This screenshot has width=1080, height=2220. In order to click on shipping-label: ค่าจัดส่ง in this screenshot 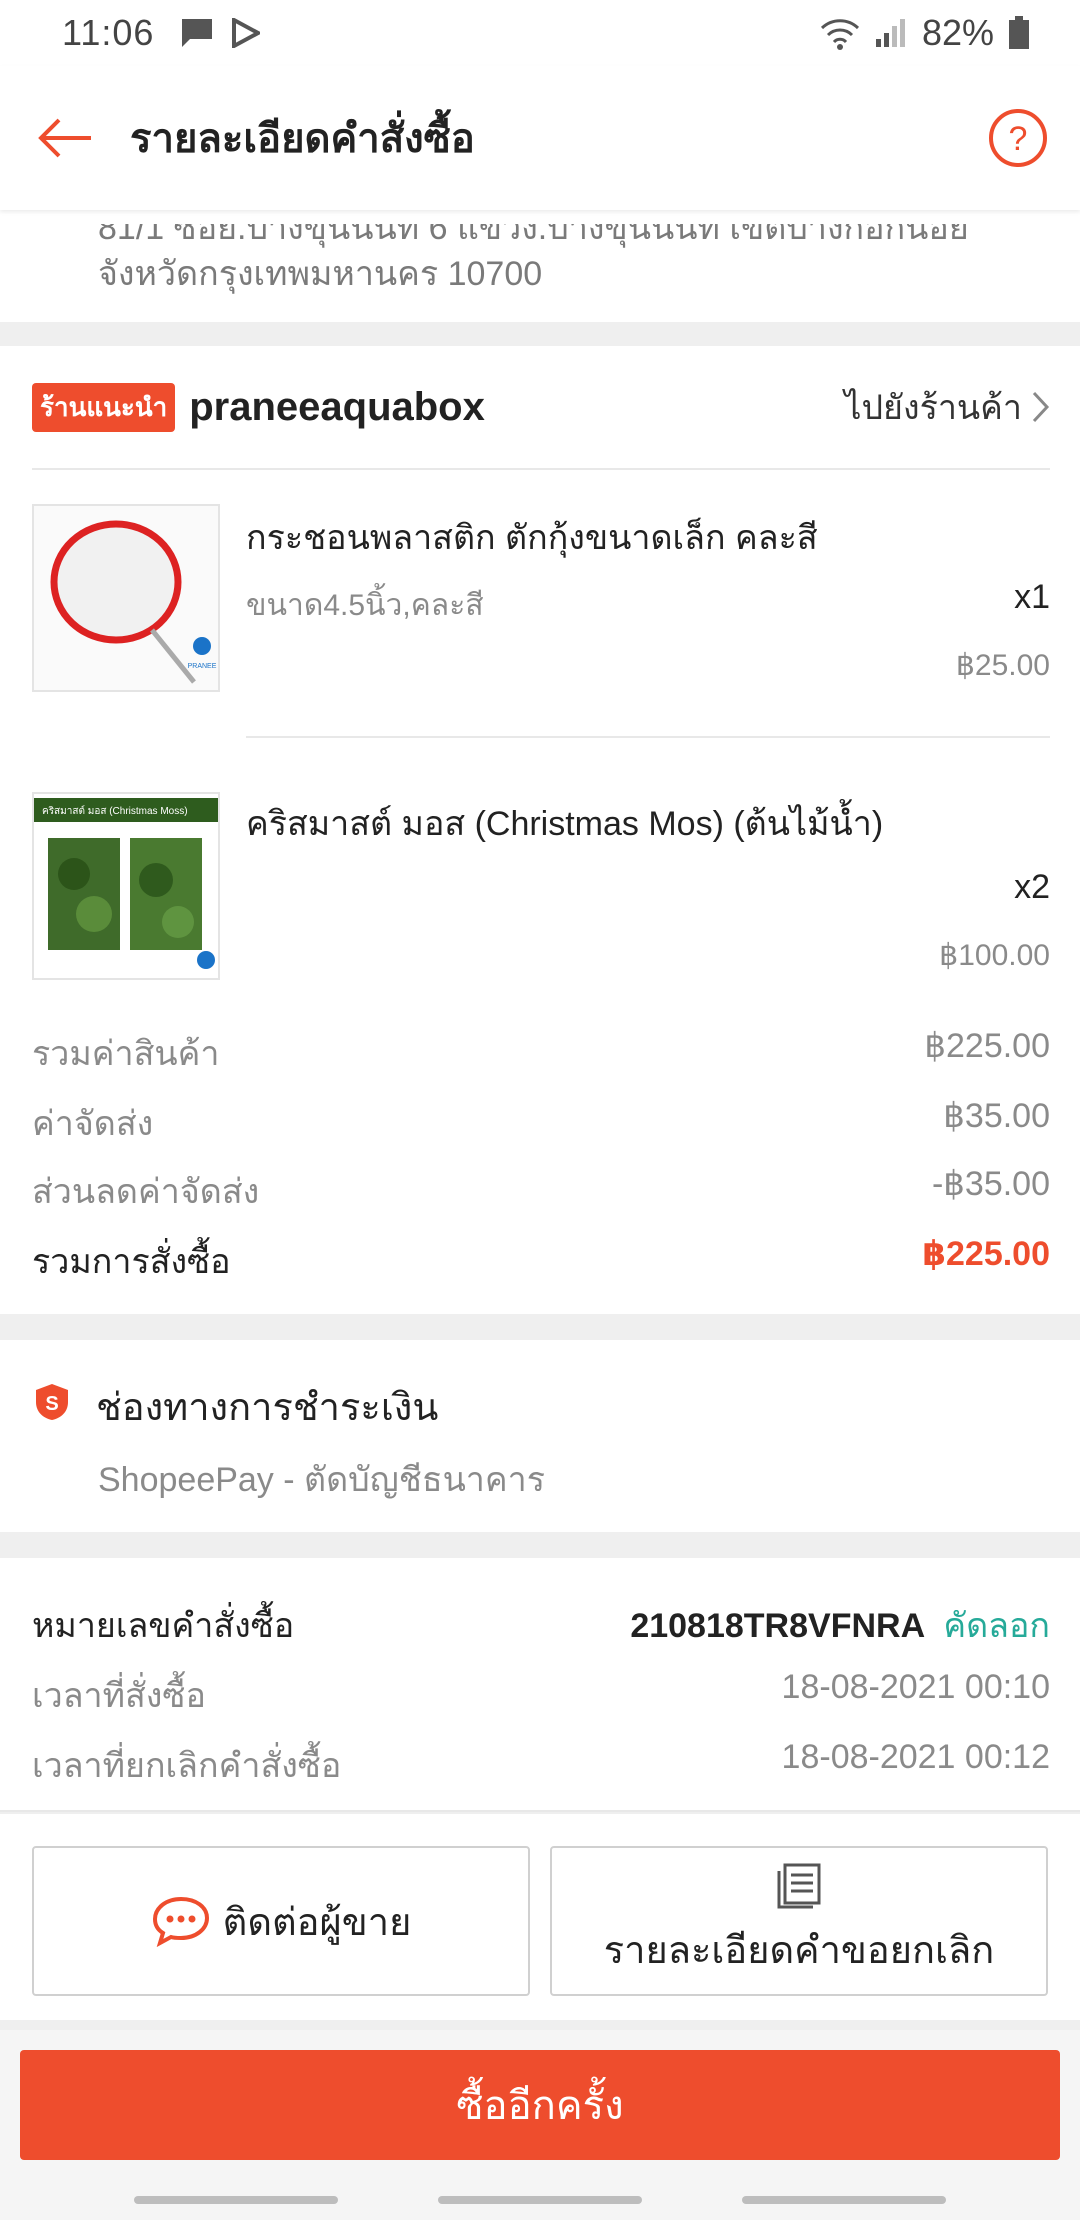, I will do `click(93, 1124)`.